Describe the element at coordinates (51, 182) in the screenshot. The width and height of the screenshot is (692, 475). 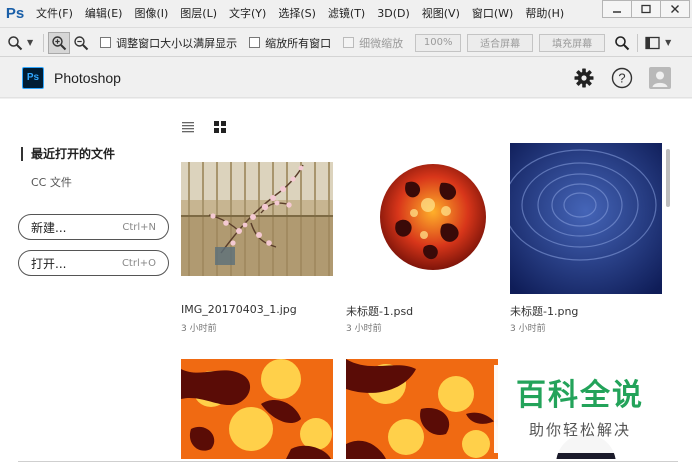
I see `sidebar-item-cc-files: CC 文件` at that location.